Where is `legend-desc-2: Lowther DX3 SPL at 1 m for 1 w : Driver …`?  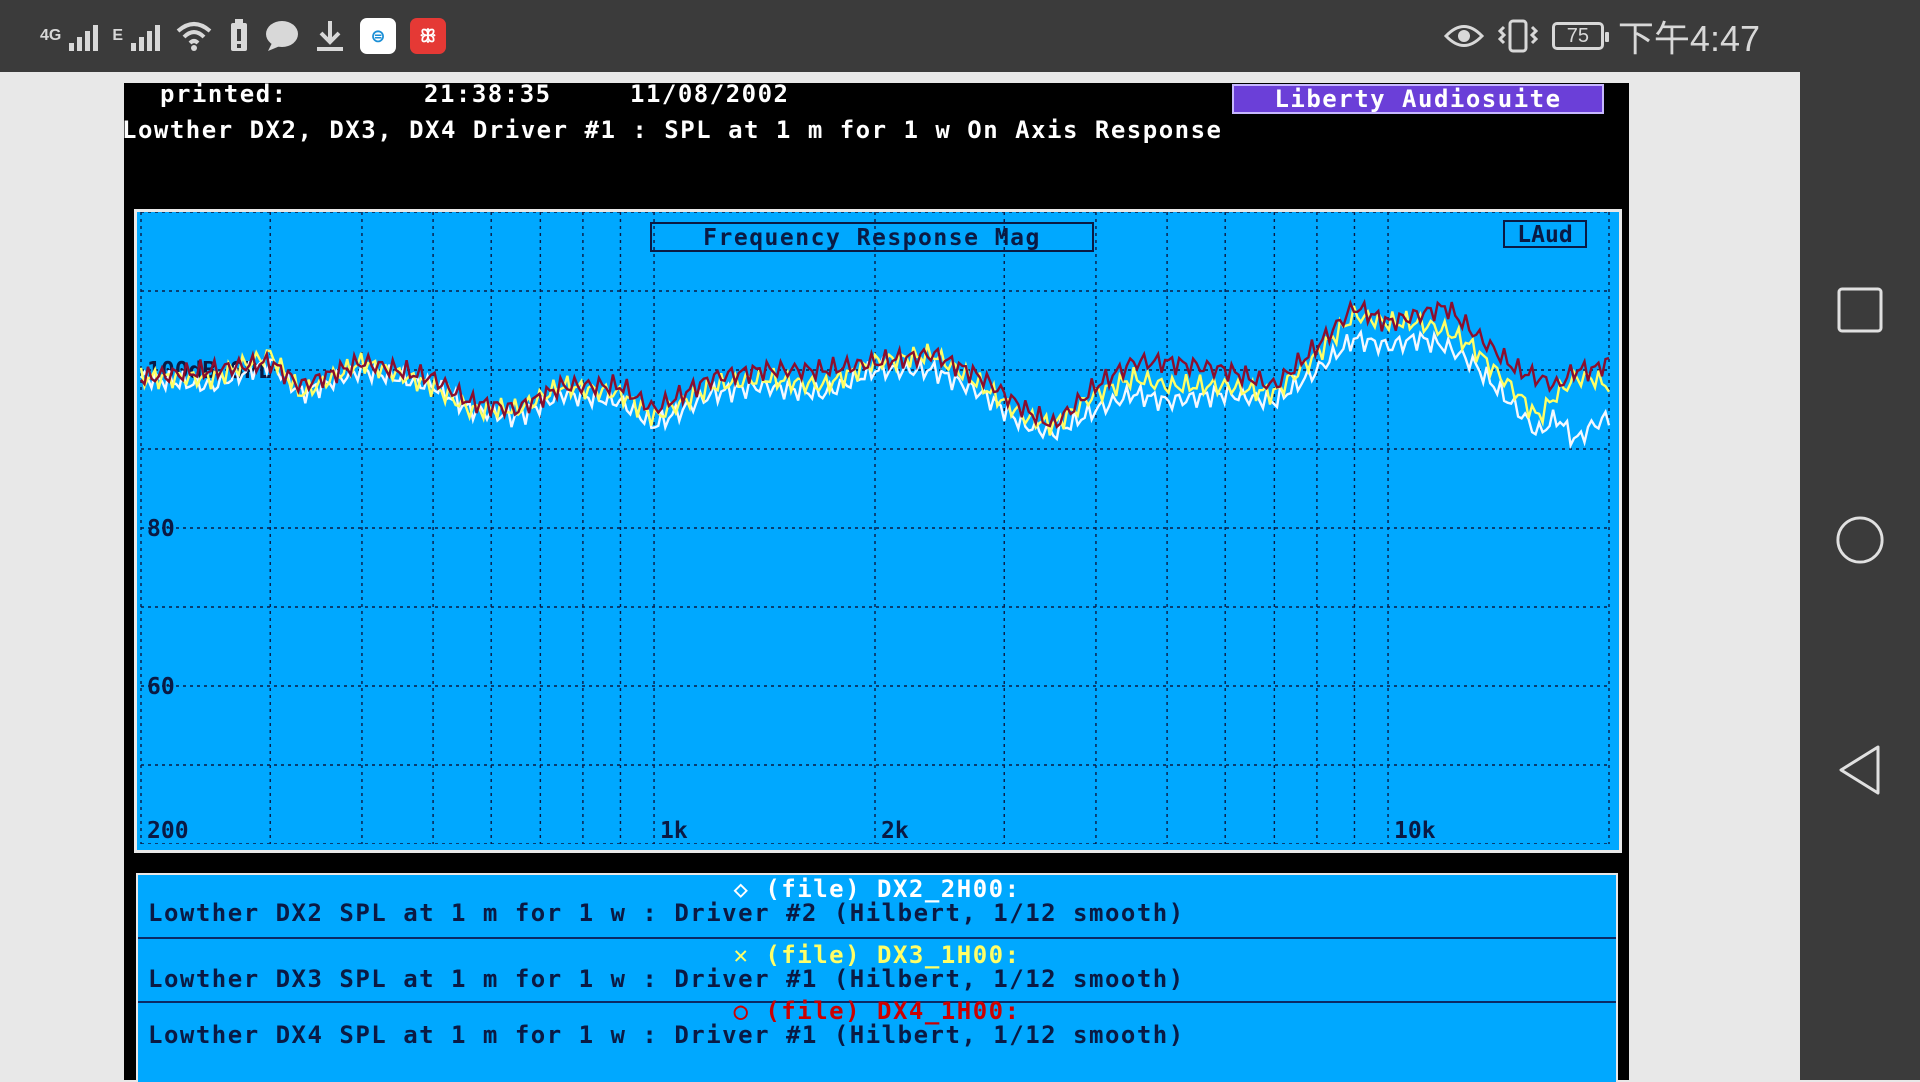 legend-desc-2: Lowther DX3 SPL at 1 m for 1 w : Driver … is located at coordinates (666, 979).